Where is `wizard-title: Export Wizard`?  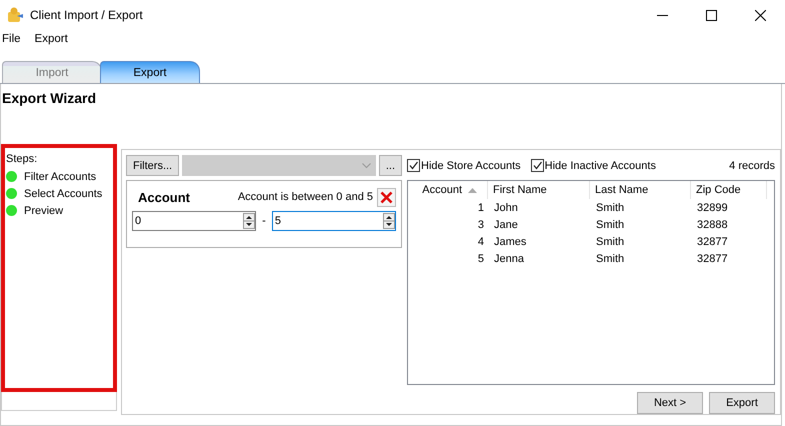 wizard-title: Export Wizard is located at coordinates (49, 98).